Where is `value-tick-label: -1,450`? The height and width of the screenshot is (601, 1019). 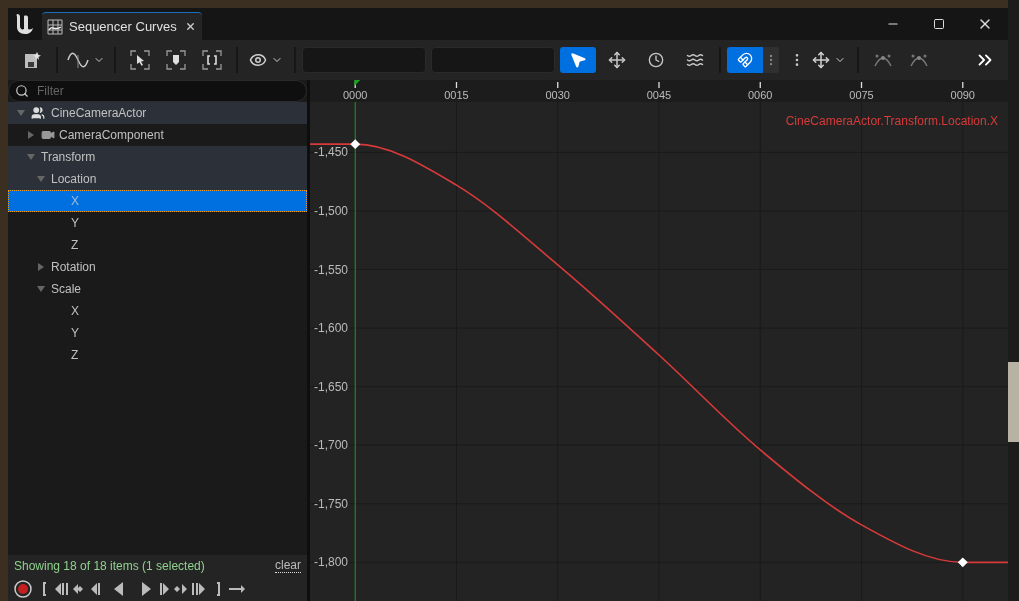
value-tick-label: -1,450 is located at coordinates (331, 152).